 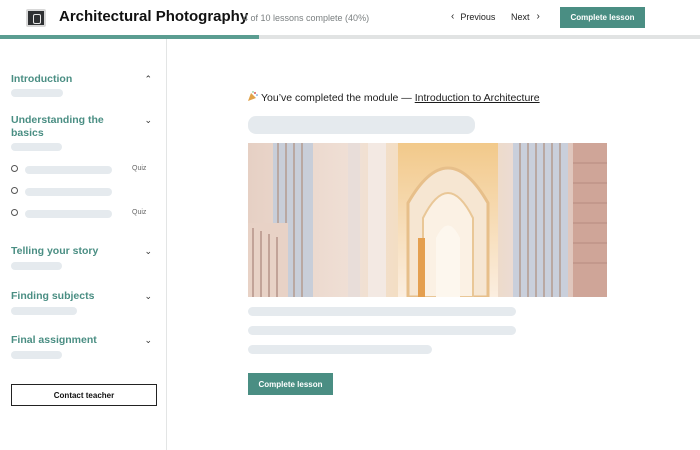 I want to click on complete-lesson-button: Complete lesson, so click(x=290, y=384).